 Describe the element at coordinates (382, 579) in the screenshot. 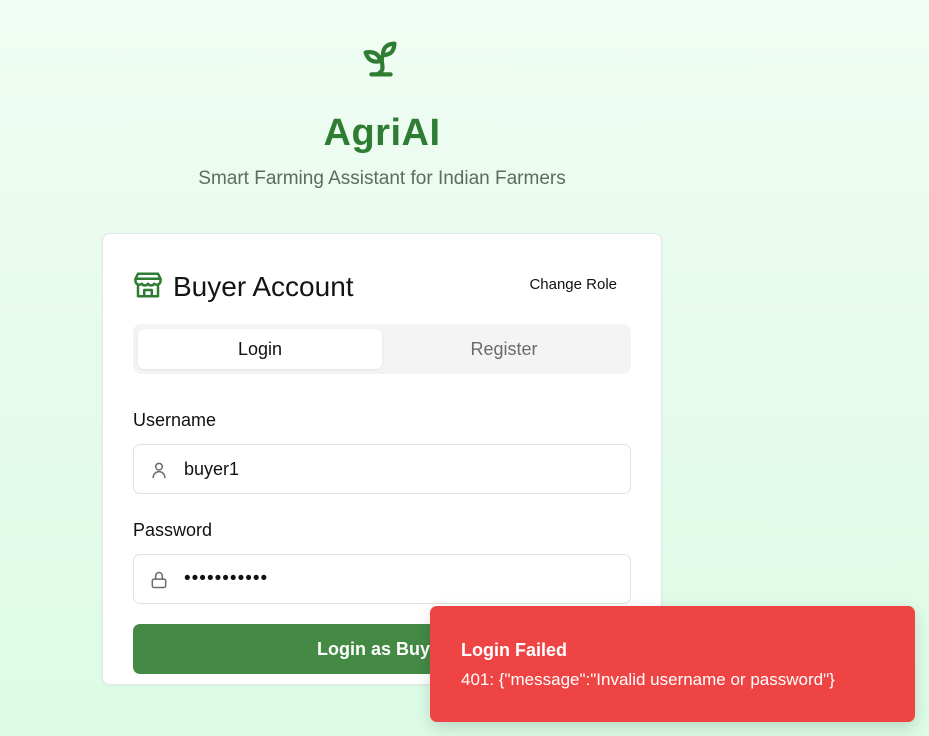

I see `password-field: •••••••••••` at that location.